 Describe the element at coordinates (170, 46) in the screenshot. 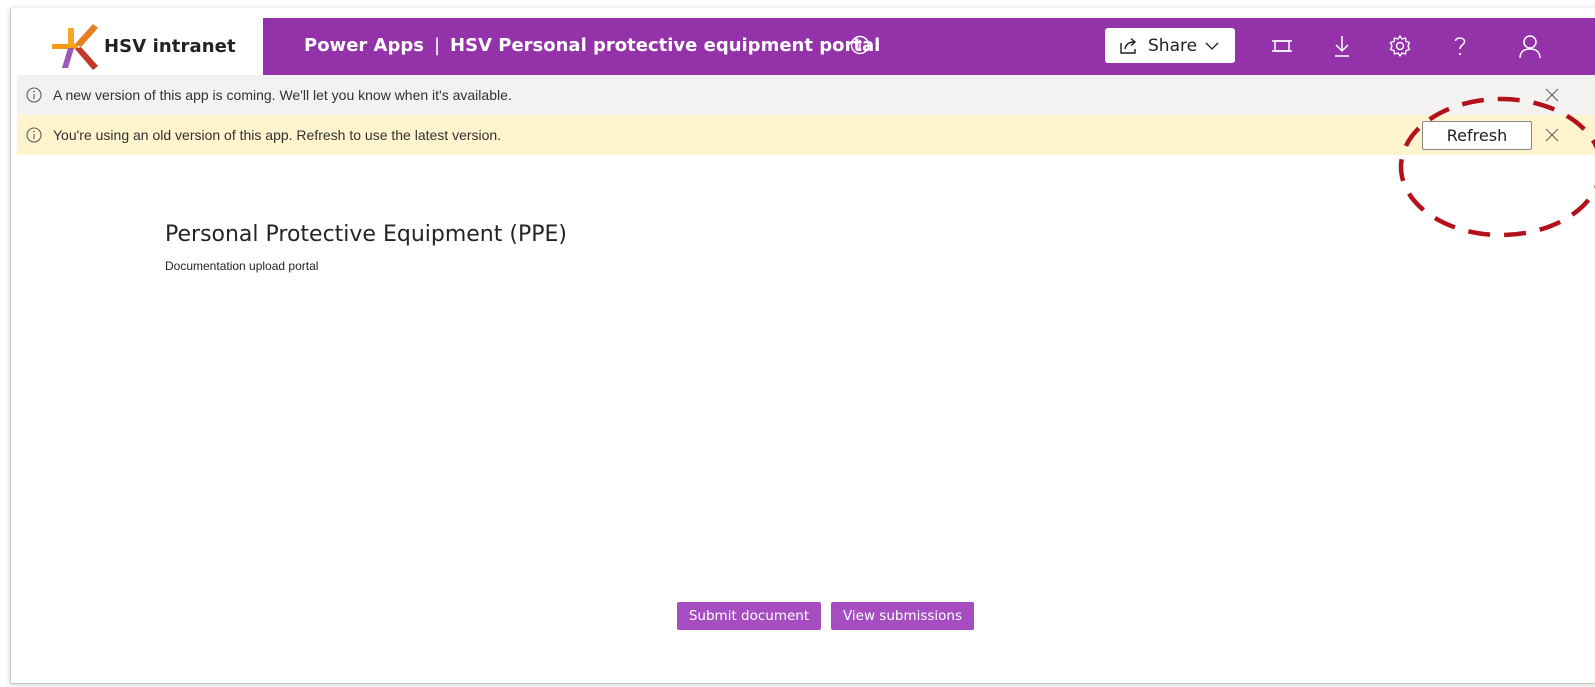

I see `logo-text: HSV intranet` at that location.